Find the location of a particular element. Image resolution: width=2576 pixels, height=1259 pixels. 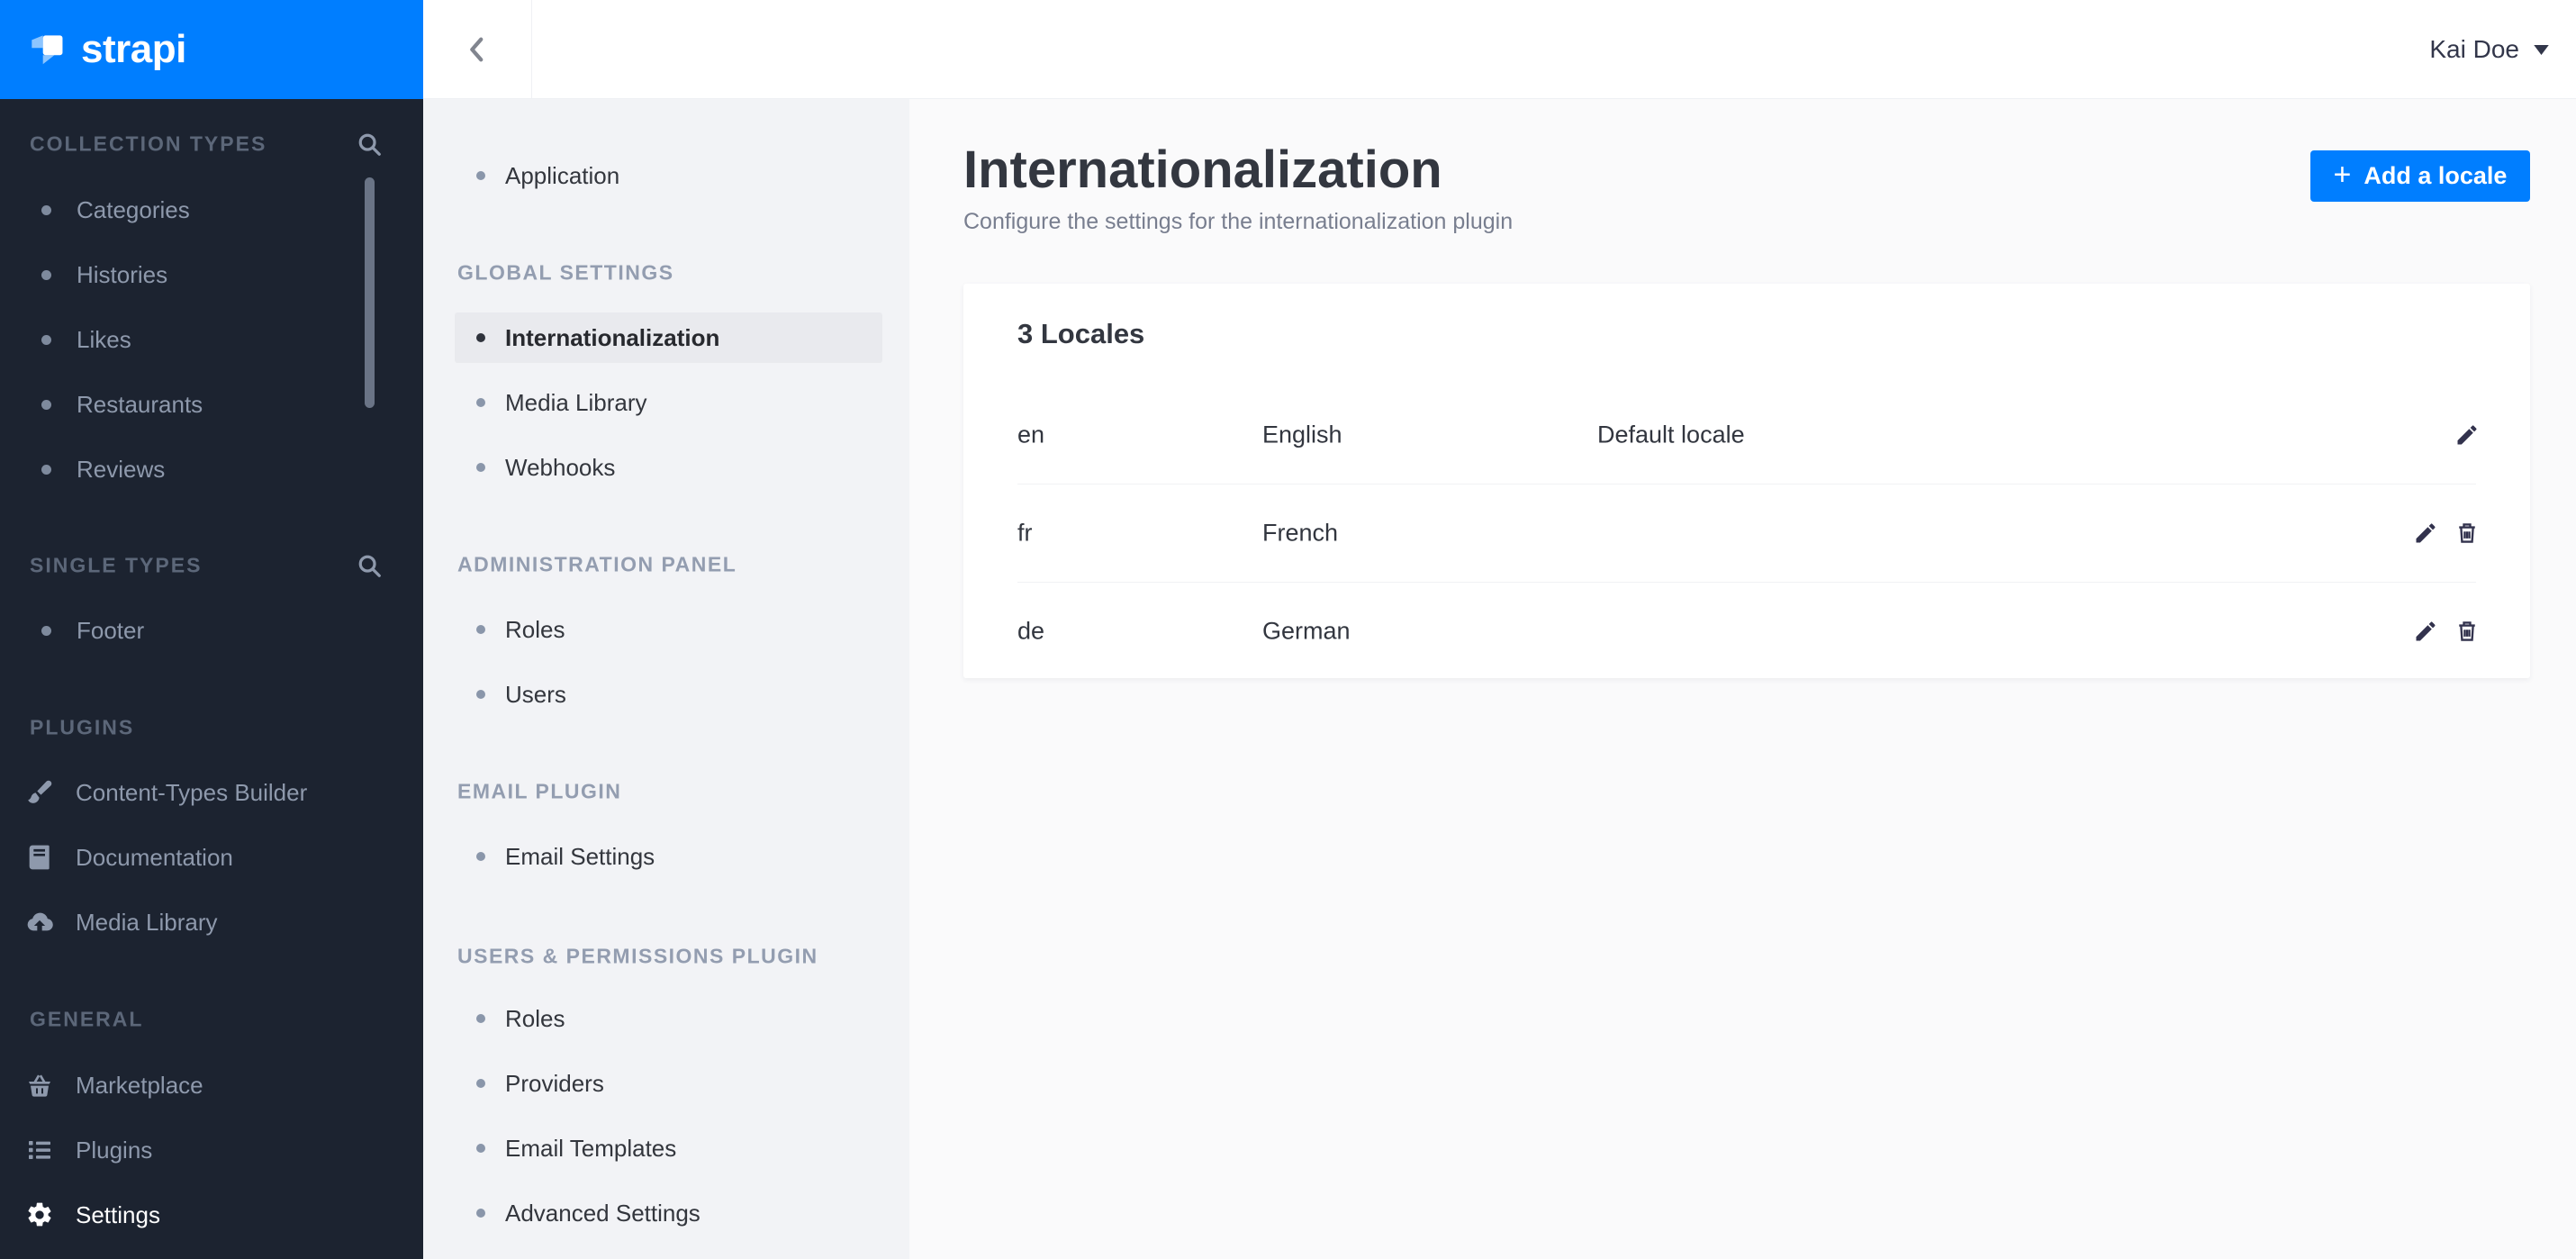

settings-section-users-permissions-plugin: USERS & PERMISSIONS PLUGIN is located at coordinates (637, 956).